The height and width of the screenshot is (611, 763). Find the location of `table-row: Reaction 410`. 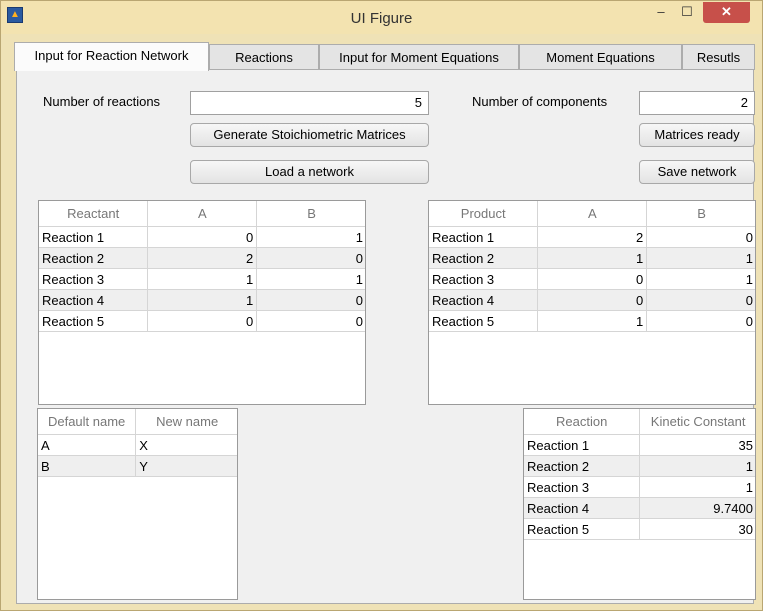

table-row: Reaction 410 is located at coordinates (202, 300).